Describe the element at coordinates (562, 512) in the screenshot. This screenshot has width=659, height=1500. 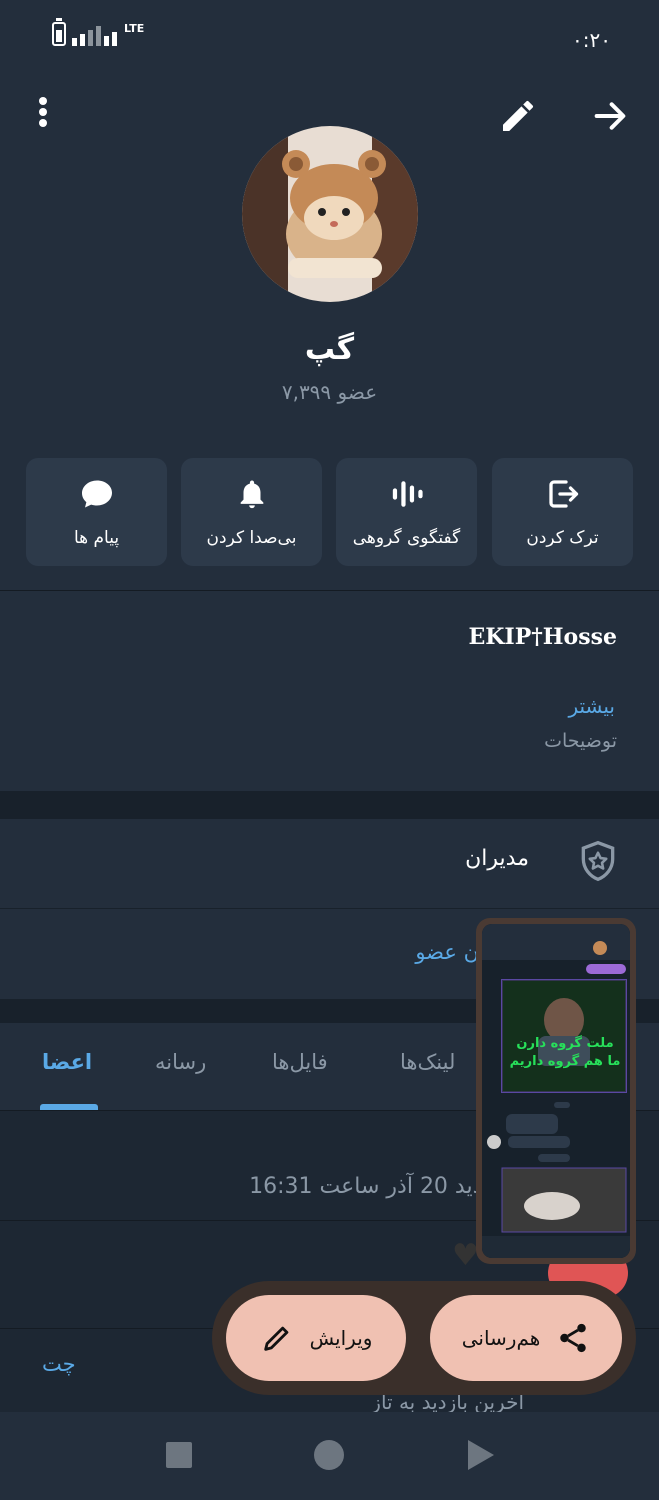
I see `leave-button: ترک کردن` at that location.